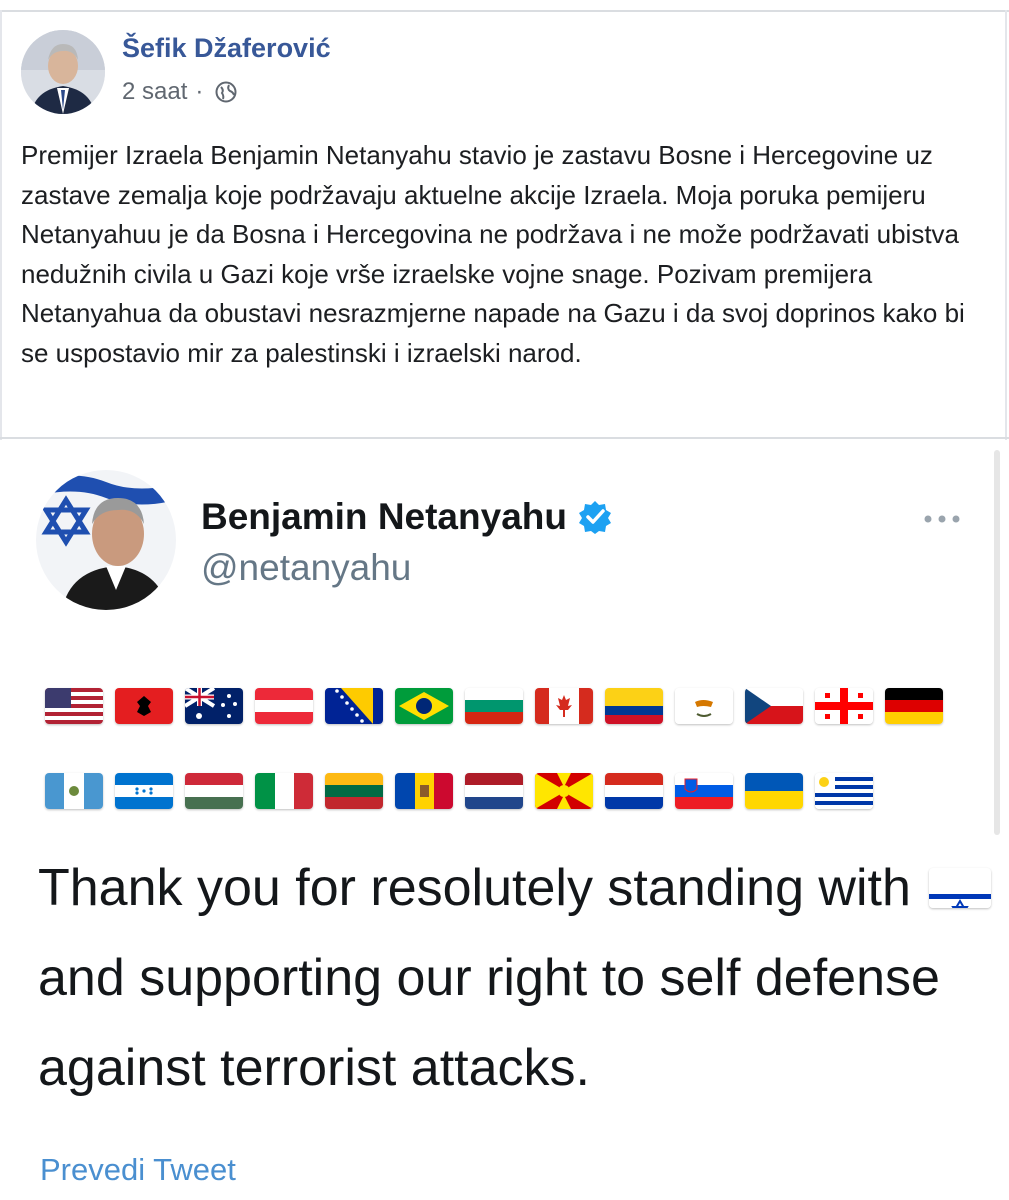 The height and width of the screenshot is (1200, 1009). What do you see at coordinates (960, 888) in the screenshot?
I see `flag-israel-icon` at bounding box center [960, 888].